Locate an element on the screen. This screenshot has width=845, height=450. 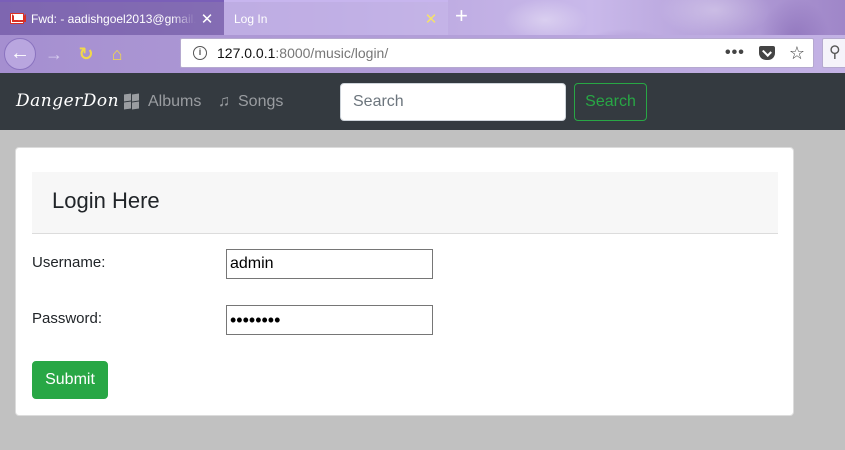
arrow-right-icon: → is located at coordinates (54, 54).